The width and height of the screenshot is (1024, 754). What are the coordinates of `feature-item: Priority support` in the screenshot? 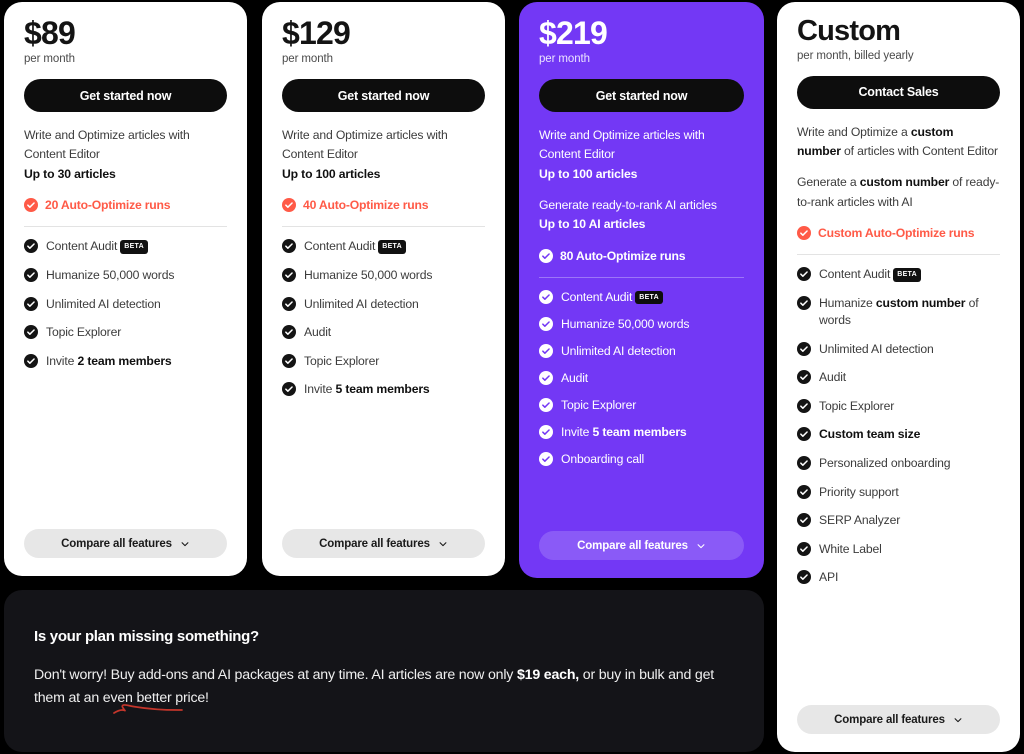 It's located at (898, 492).